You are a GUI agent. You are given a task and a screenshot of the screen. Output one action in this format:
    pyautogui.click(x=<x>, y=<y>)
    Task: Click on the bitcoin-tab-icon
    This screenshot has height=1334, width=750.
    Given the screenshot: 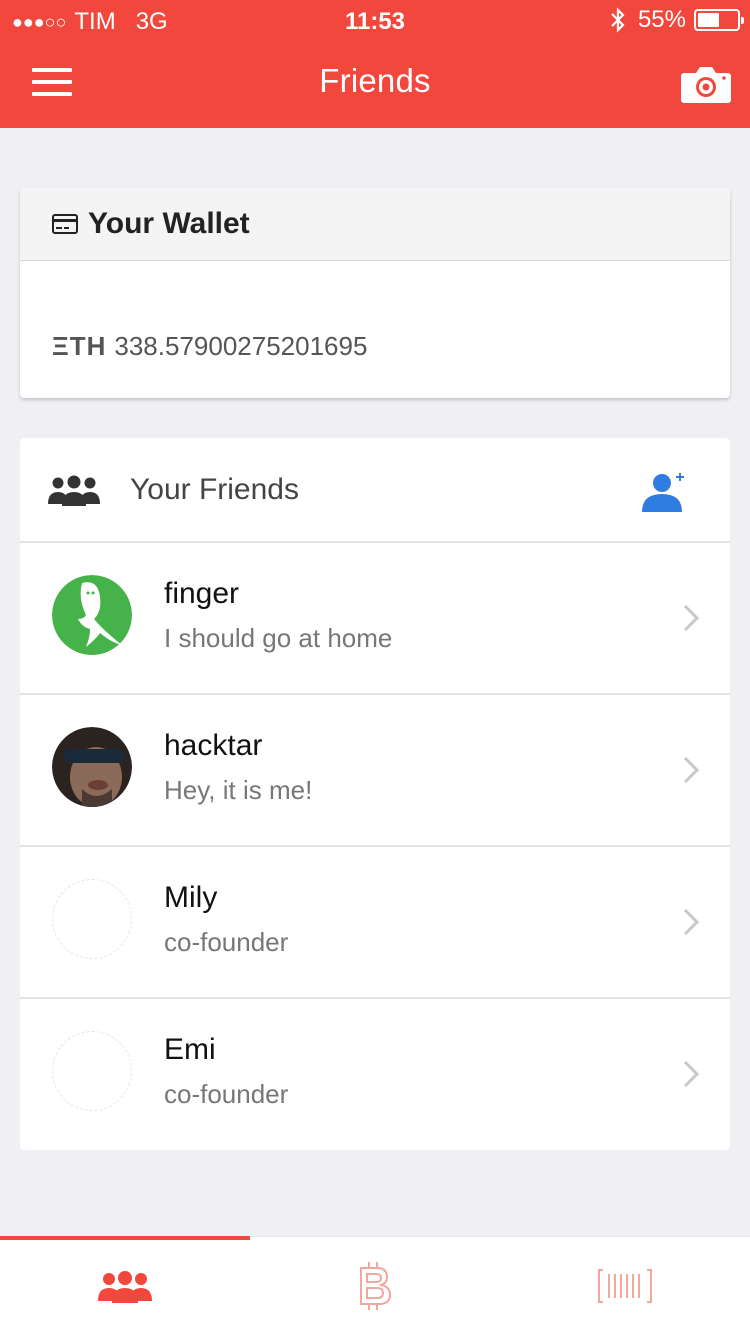 What is the action you would take?
    pyautogui.click(x=376, y=1286)
    